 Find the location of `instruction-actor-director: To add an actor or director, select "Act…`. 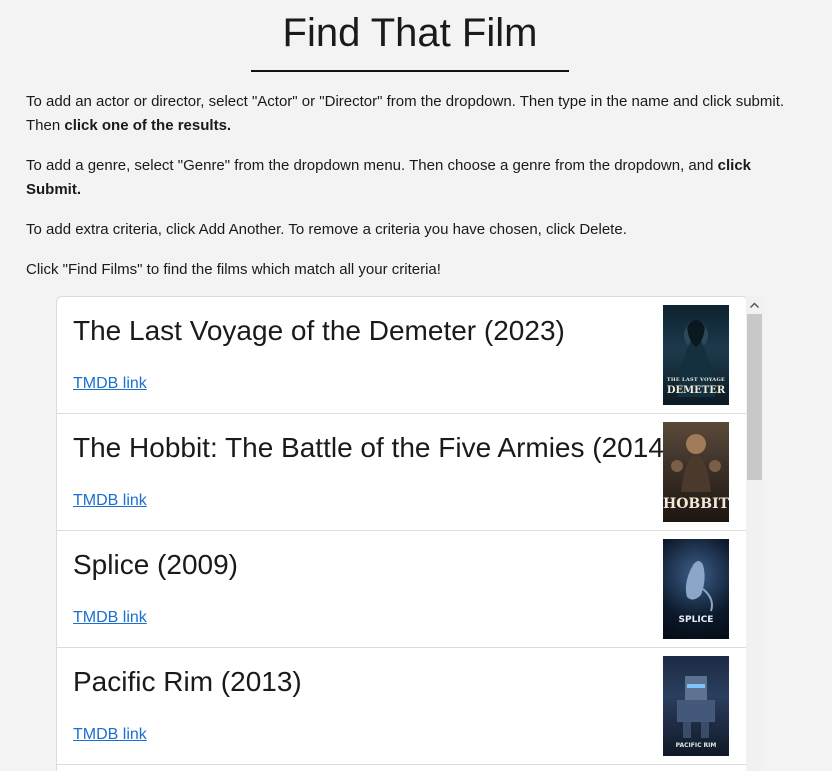

instruction-actor-director: To add an actor or director, select "Act… is located at coordinates (416, 114).